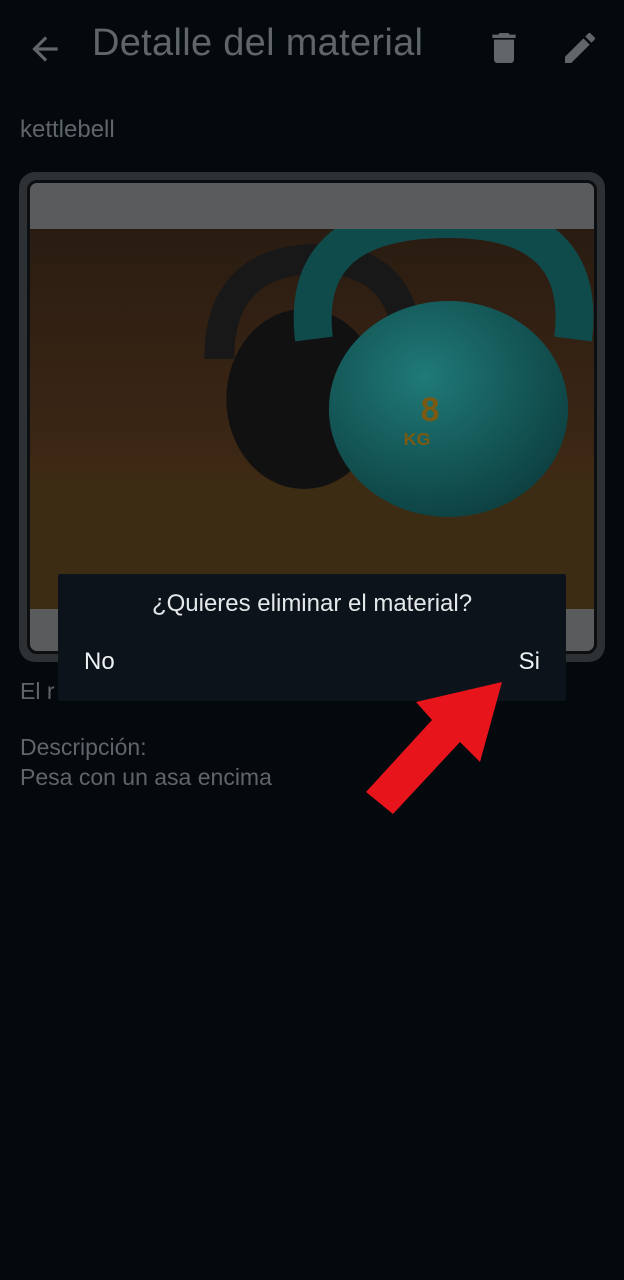  What do you see at coordinates (417, 439) in the screenshot?
I see `photo-unit-text: KG` at bounding box center [417, 439].